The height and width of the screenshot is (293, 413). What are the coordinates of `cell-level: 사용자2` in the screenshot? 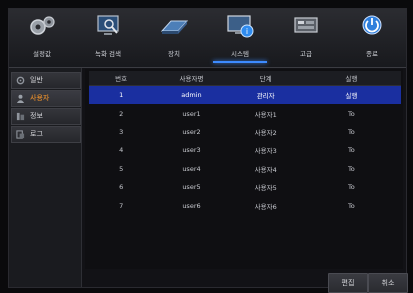 It's located at (265, 132).